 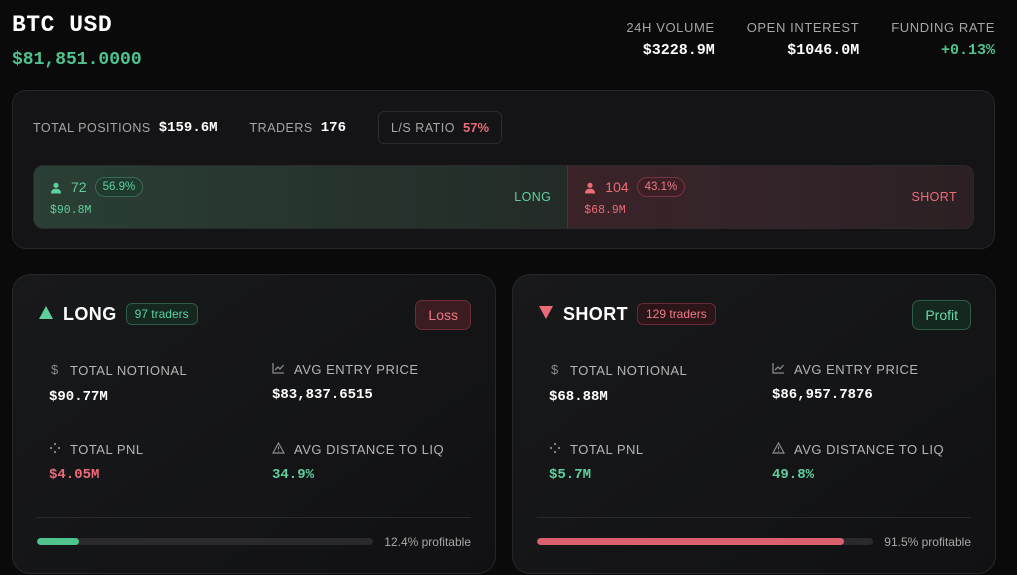 I want to click on total-pnl-metric: TOTAL PNL $4.05M, so click(x=96, y=462).